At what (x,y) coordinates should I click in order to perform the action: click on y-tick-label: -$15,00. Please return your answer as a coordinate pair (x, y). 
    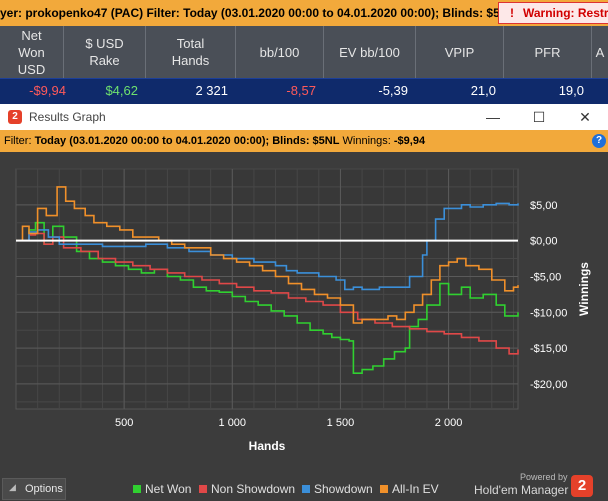
    Looking at the image, I should click on (548, 349).